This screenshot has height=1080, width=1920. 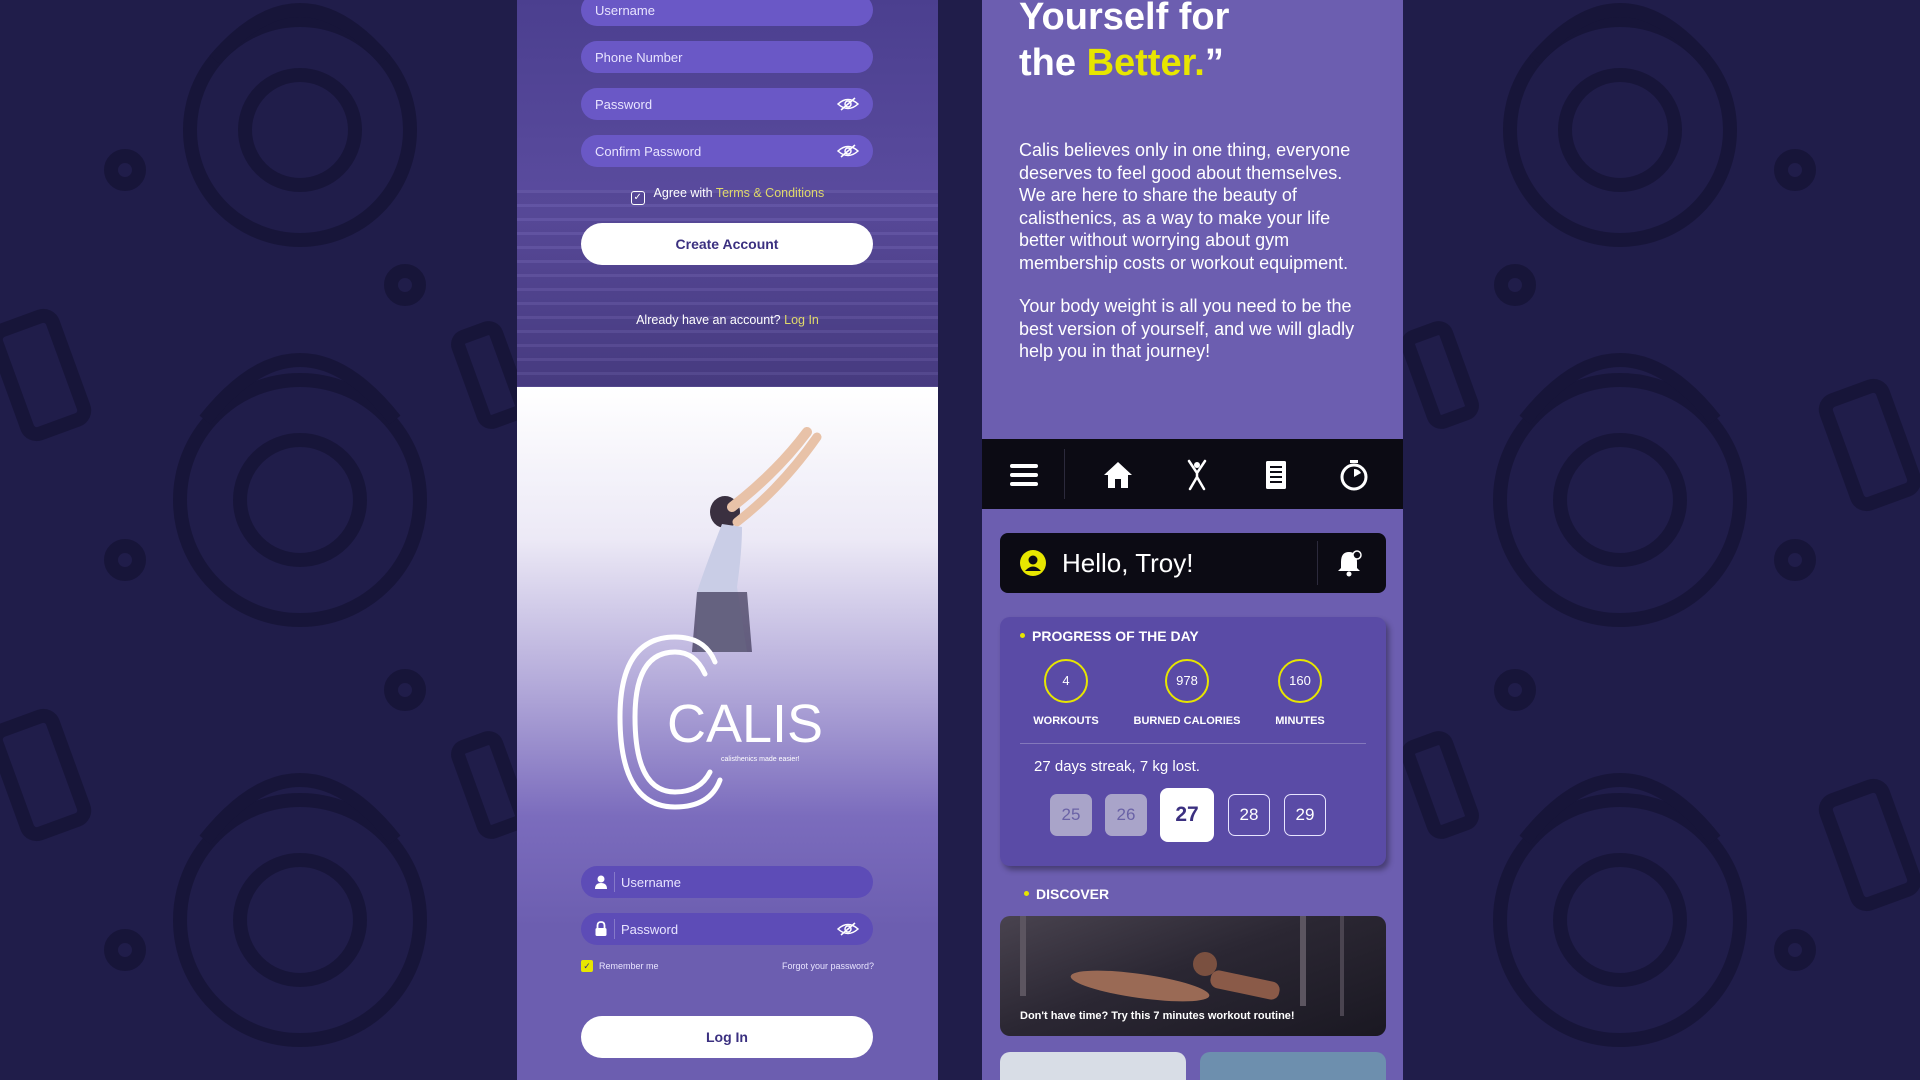 I want to click on progress-title: PROGRESS OF THE DAY, so click(x=1109, y=636).